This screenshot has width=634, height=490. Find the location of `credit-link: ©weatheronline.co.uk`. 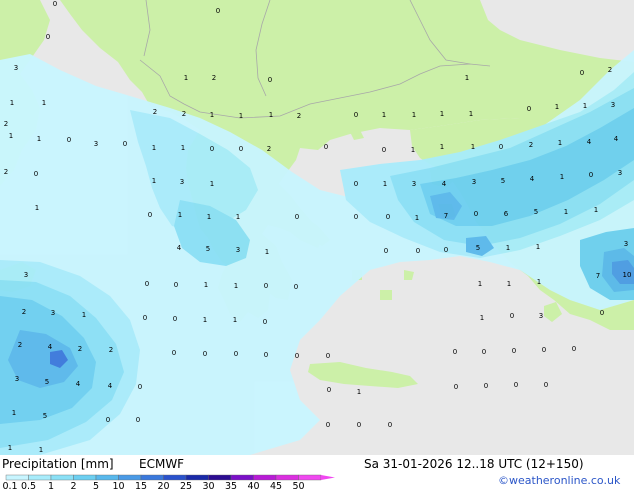

credit-link: ©weatheronline.co.uk is located at coordinates (559, 480).